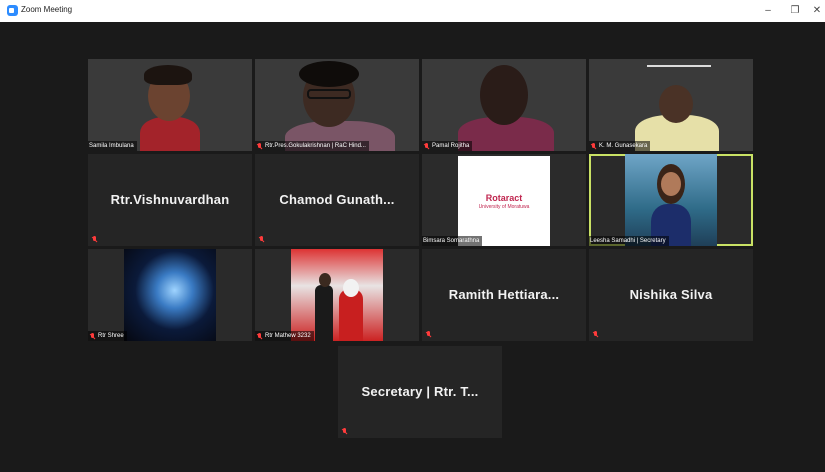 The image size is (825, 472). I want to click on participant-video, so click(170, 134).